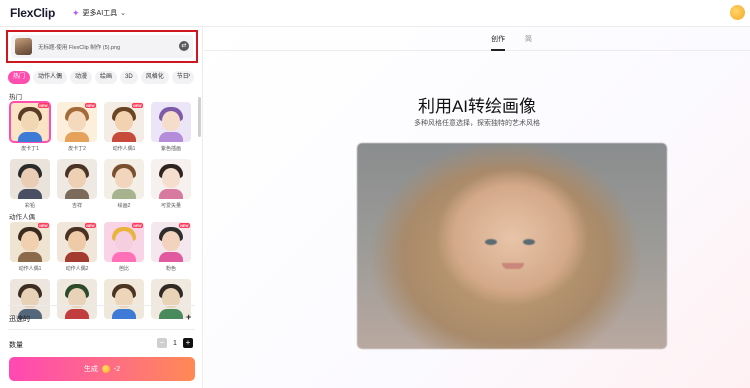  Describe the element at coordinates (123, 13) in the screenshot. I see `chevron-down-icon: ⌄` at that location.